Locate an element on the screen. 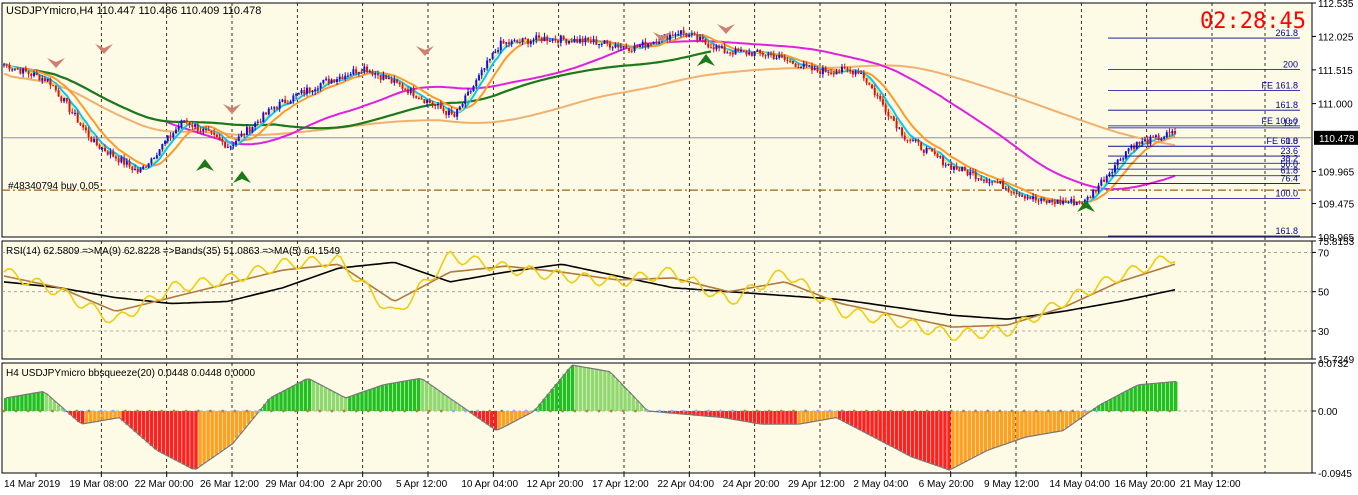  x-tick-label: 29 Mar 04:00 is located at coordinates (294, 484).